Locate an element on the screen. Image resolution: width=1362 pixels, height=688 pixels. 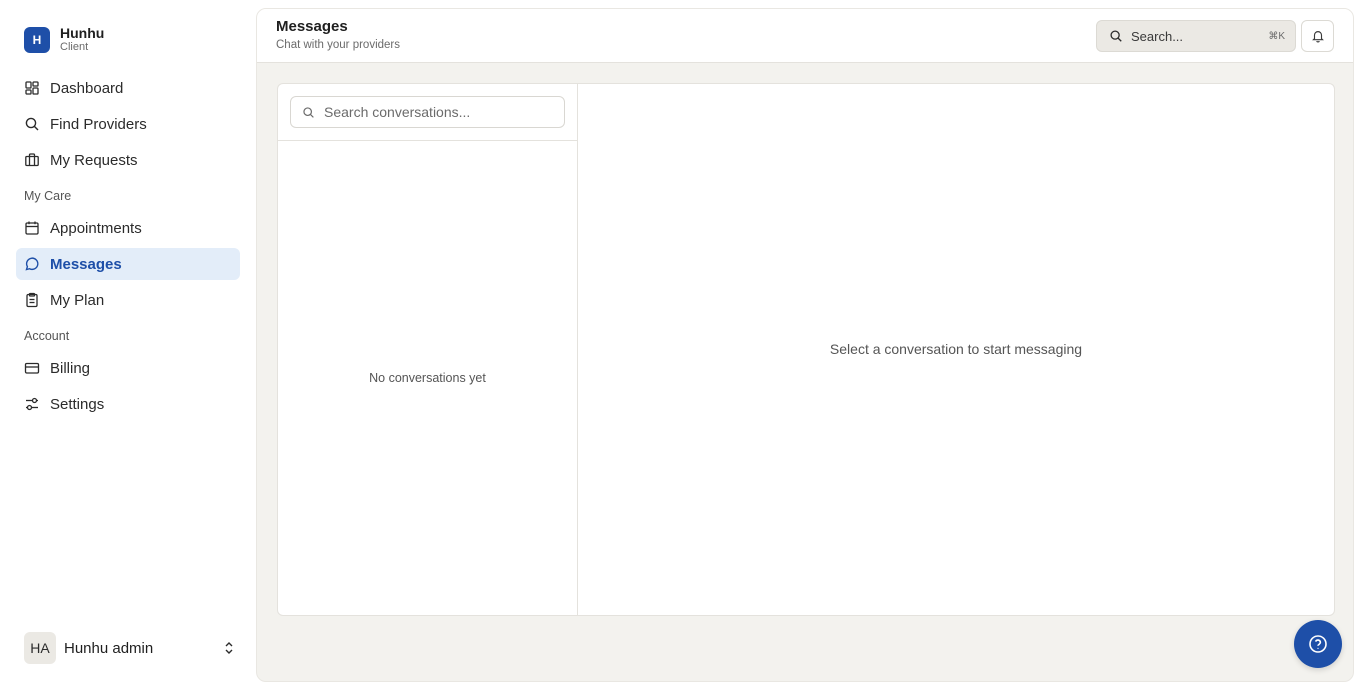
sidebar-item-label: Settings is located at coordinates (77, 404).